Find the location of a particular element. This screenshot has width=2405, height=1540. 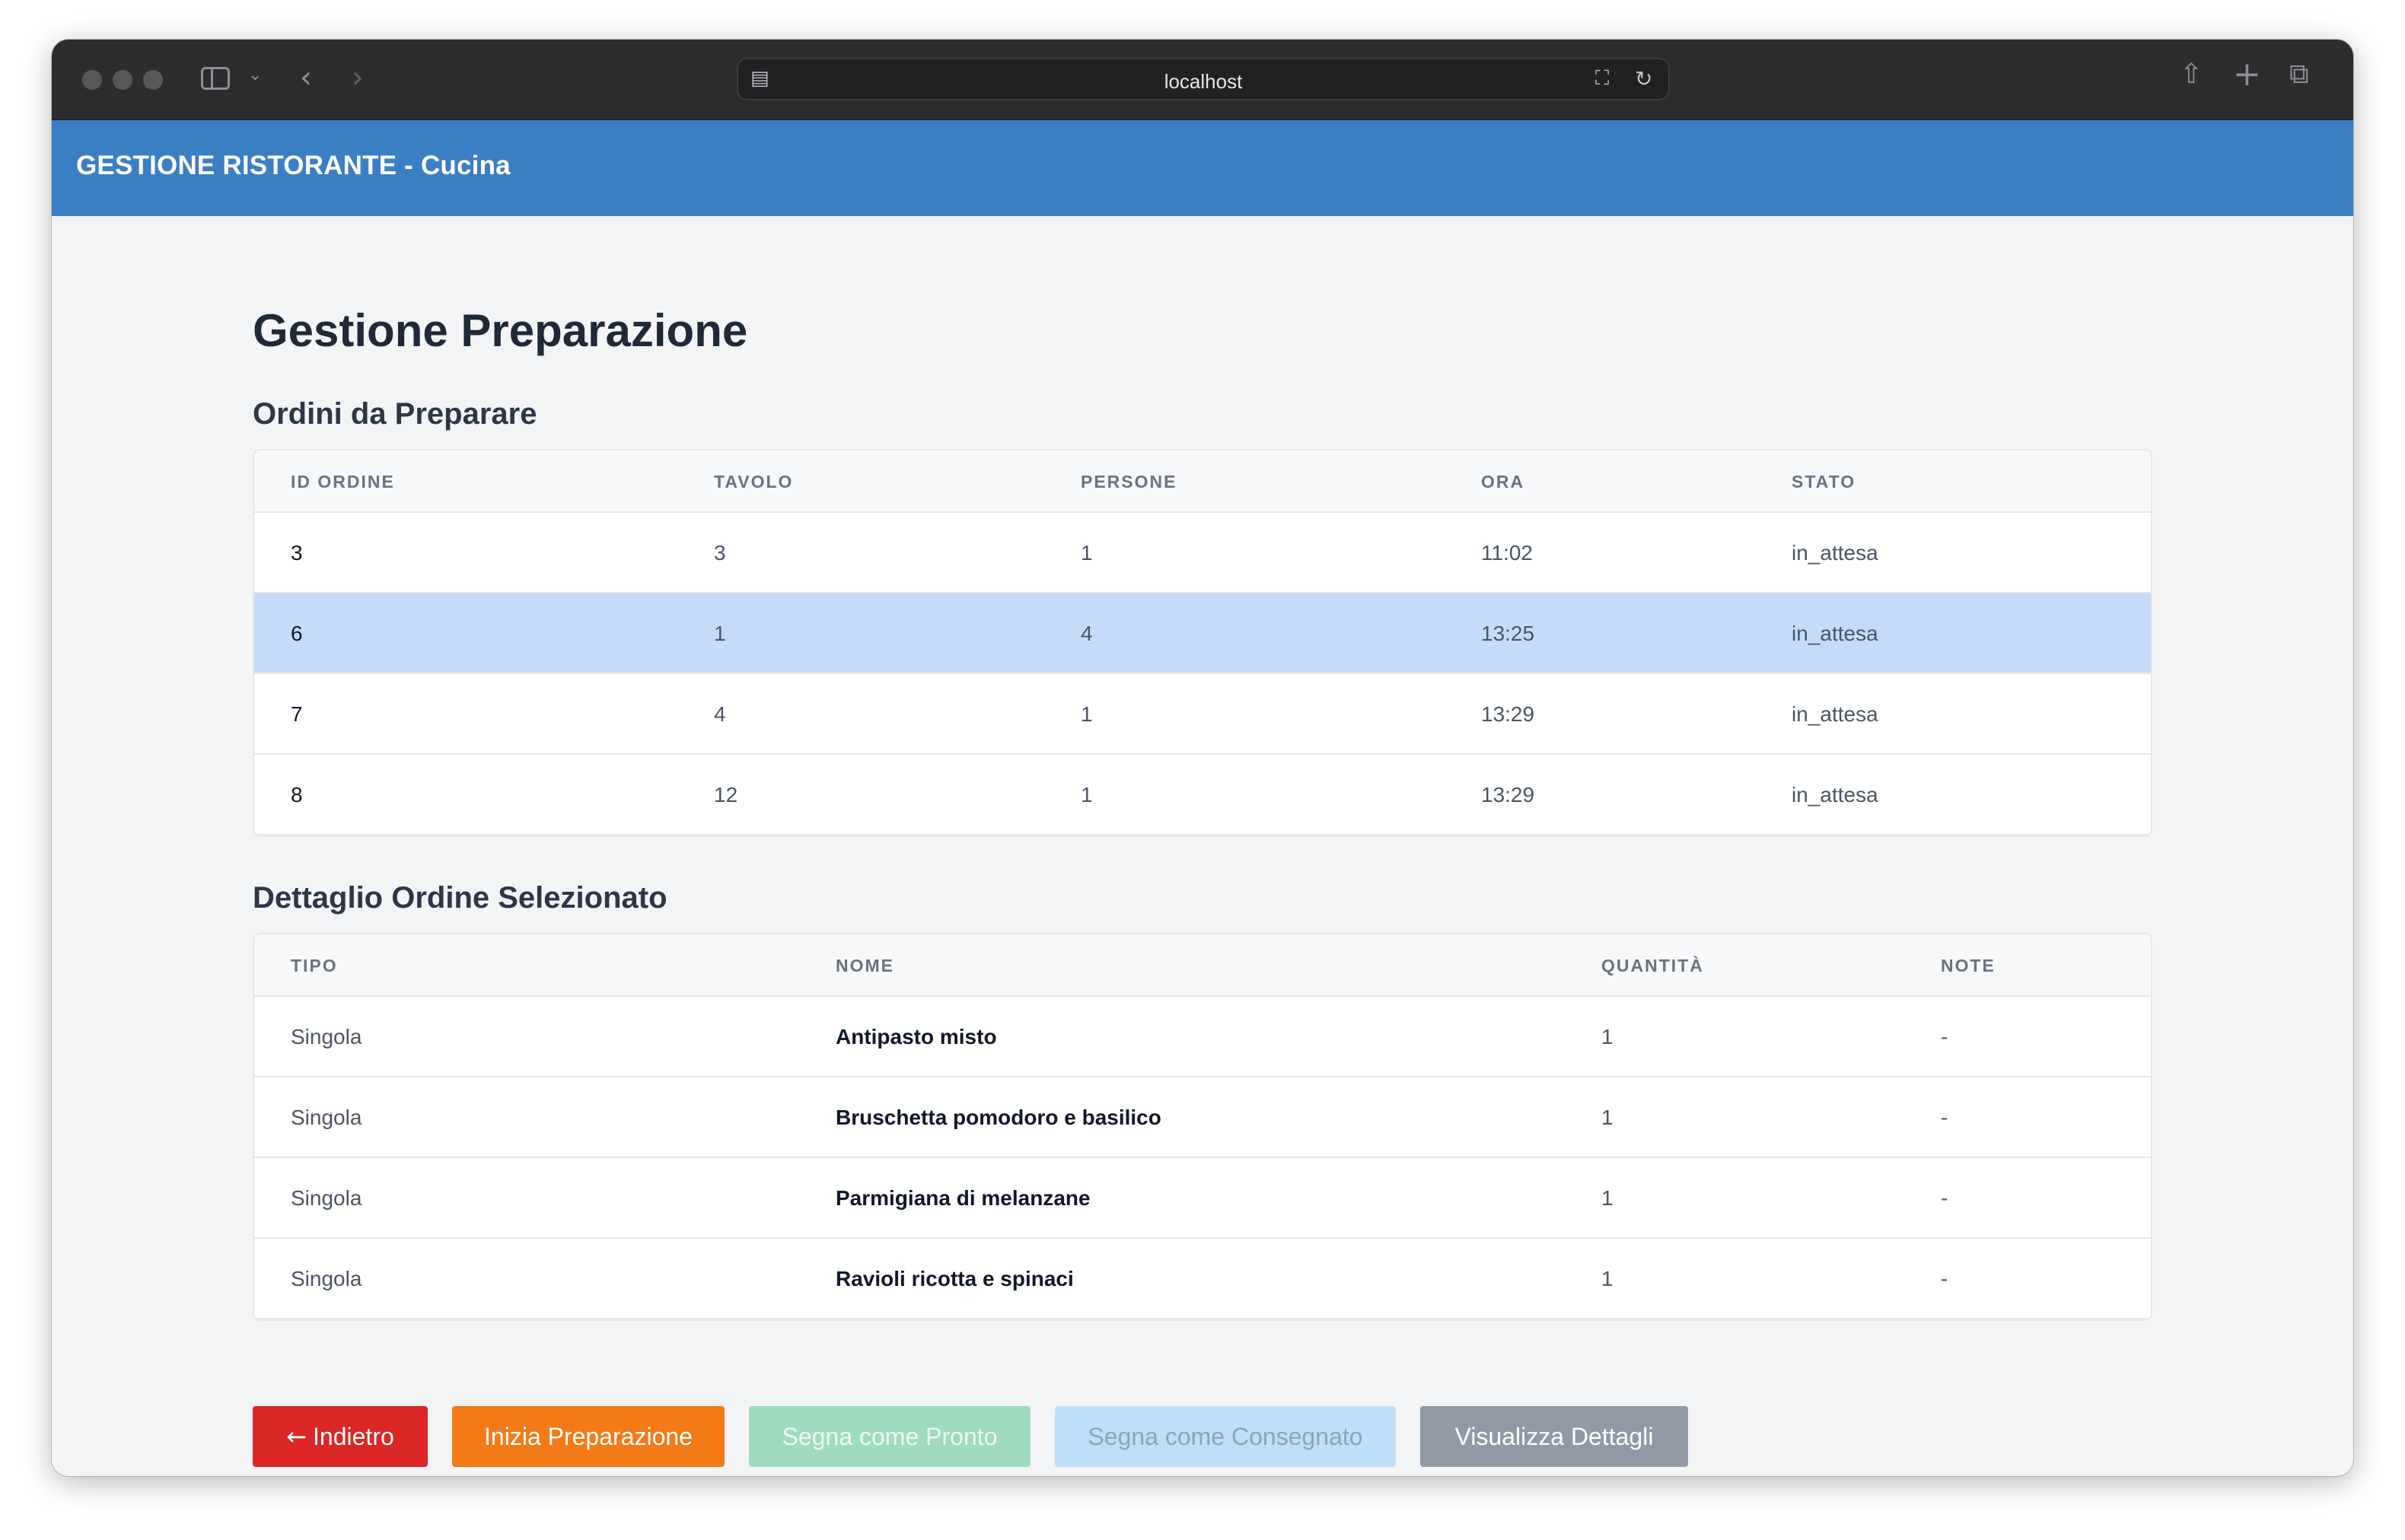

order-row-selected: 6 1 4 13:25 in_attesa is located at coordinates (1202, 634).